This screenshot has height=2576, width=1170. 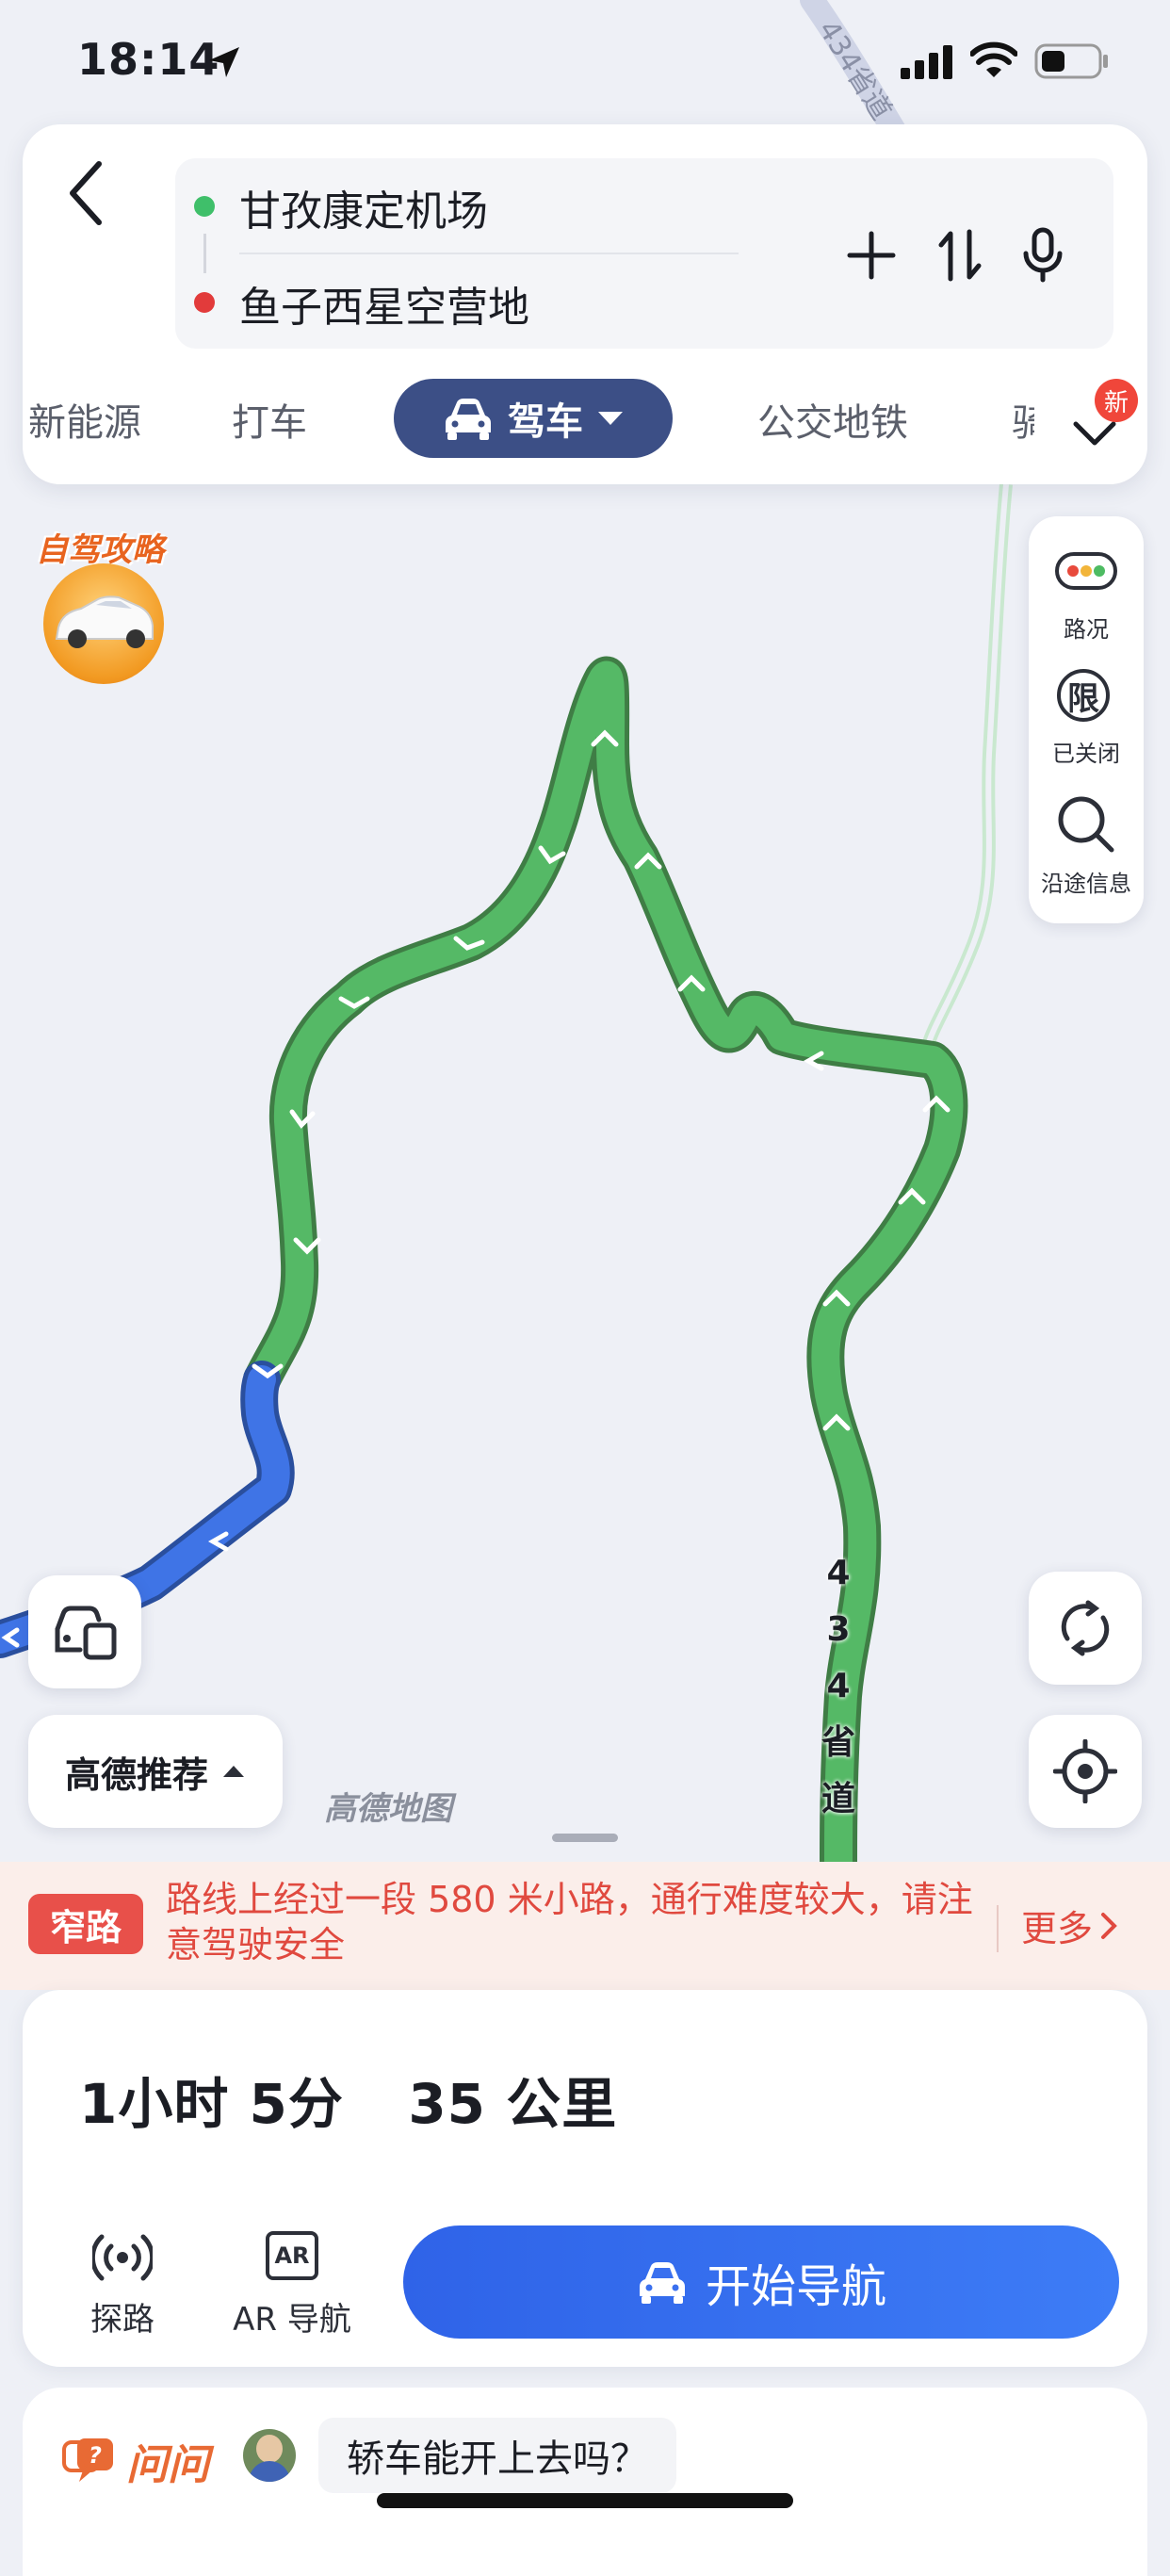 What do you see at coordinates (854, 70) in the screenshot?
I see `top-road-label: 434省道` at bounding box center [854, 70].